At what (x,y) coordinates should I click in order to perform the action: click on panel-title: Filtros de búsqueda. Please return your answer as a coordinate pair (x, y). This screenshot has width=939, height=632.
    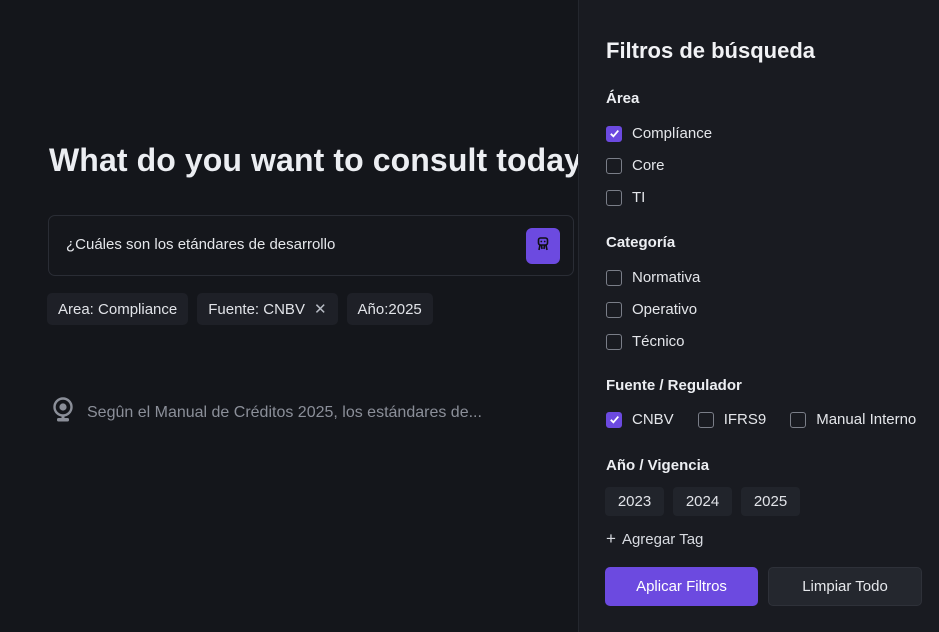
    Looking at the image, I should click on (711, 50).